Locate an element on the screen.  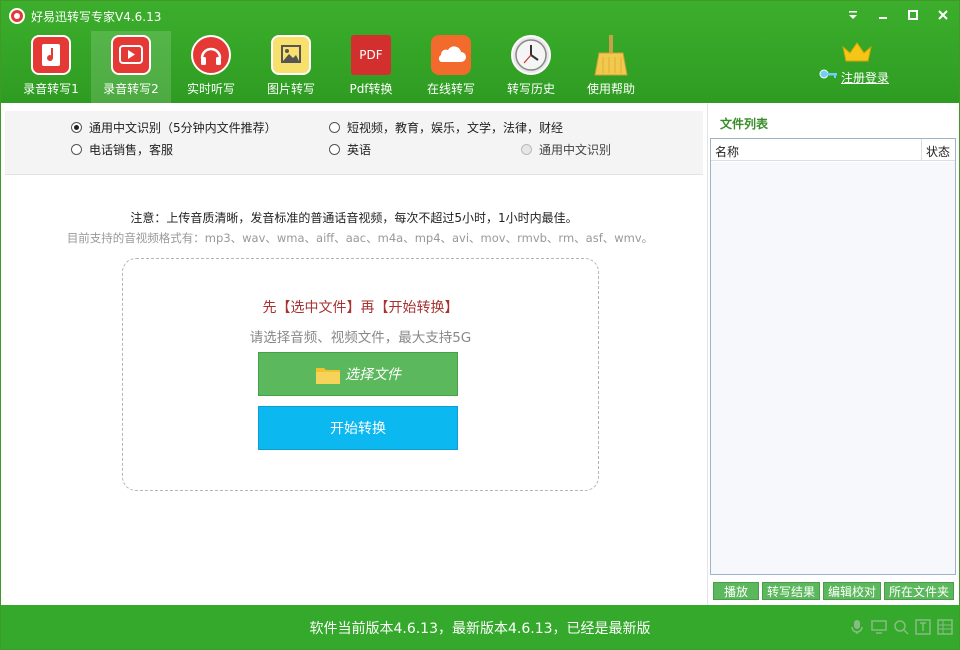
close-button is located at coordinates (943, 15).